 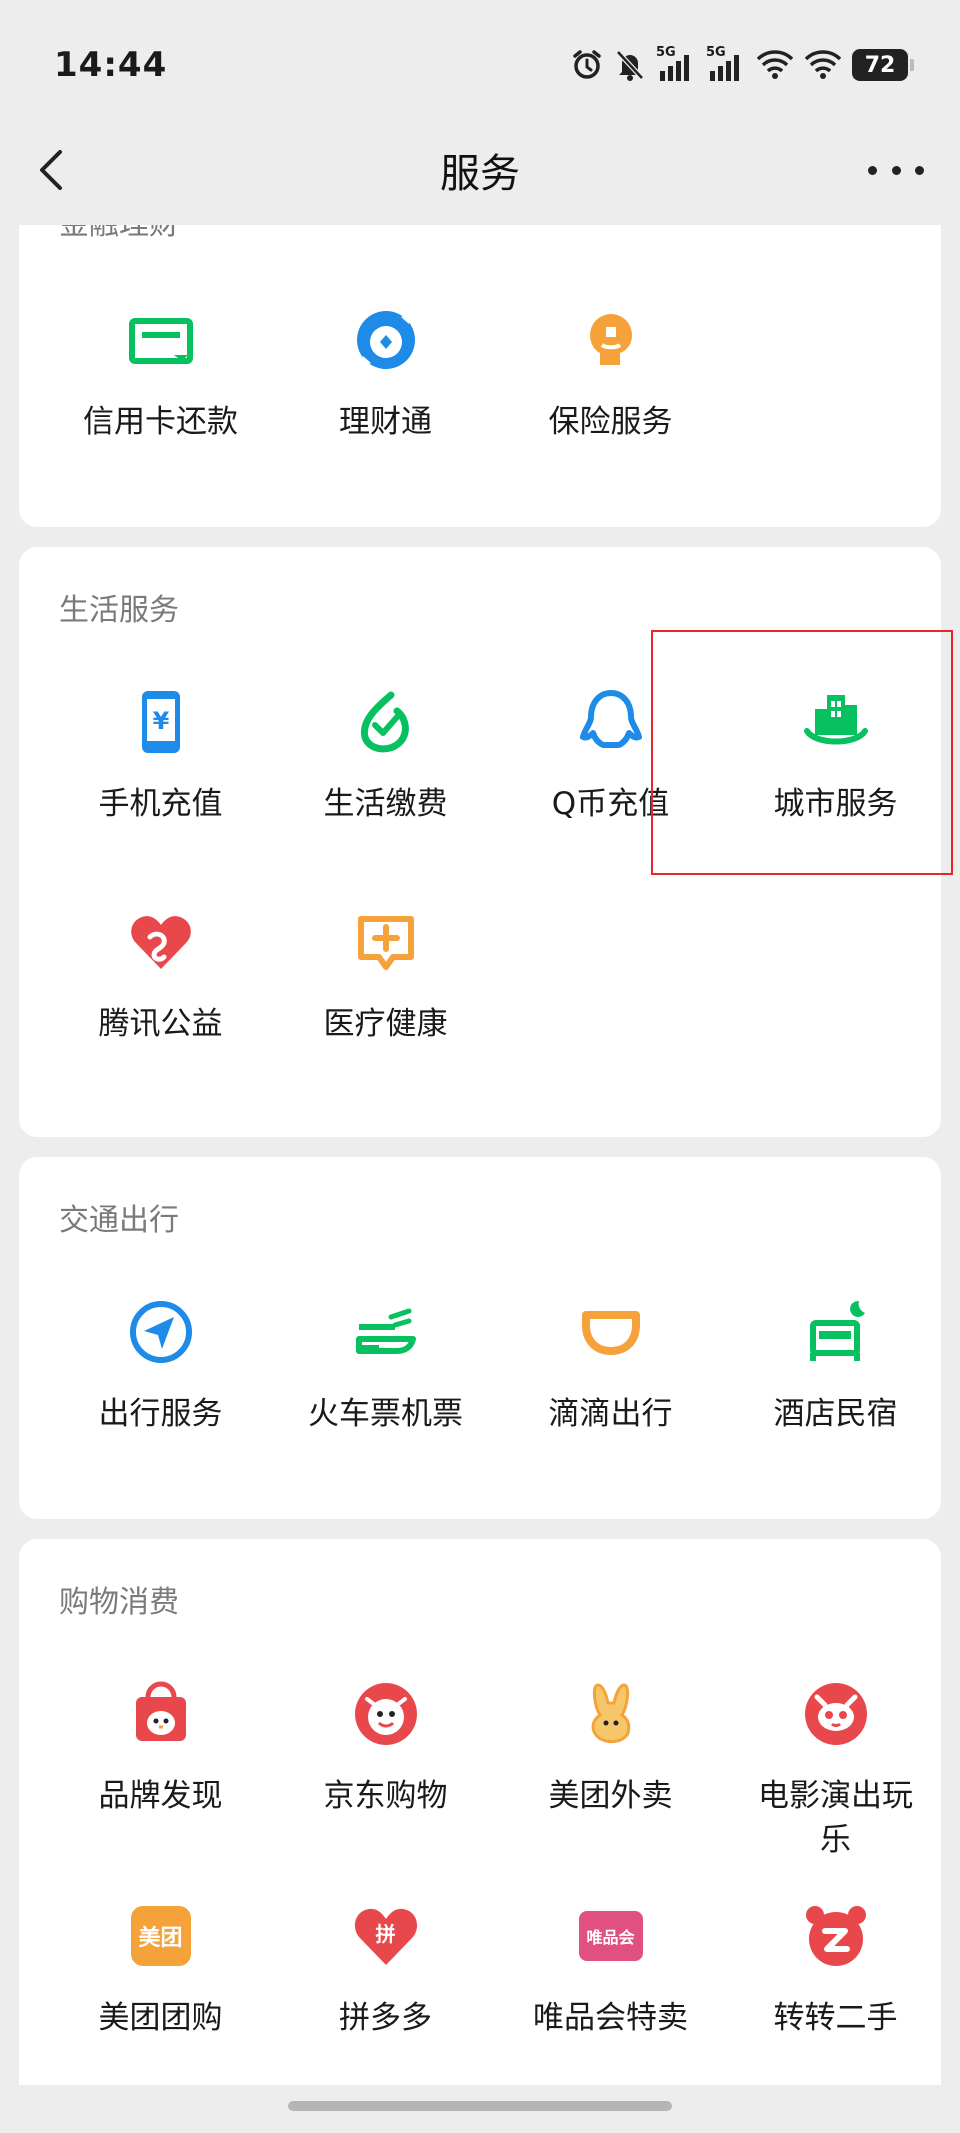 I want to click on service-hotel: 酒店民宿, so click(x=835, y=1364).